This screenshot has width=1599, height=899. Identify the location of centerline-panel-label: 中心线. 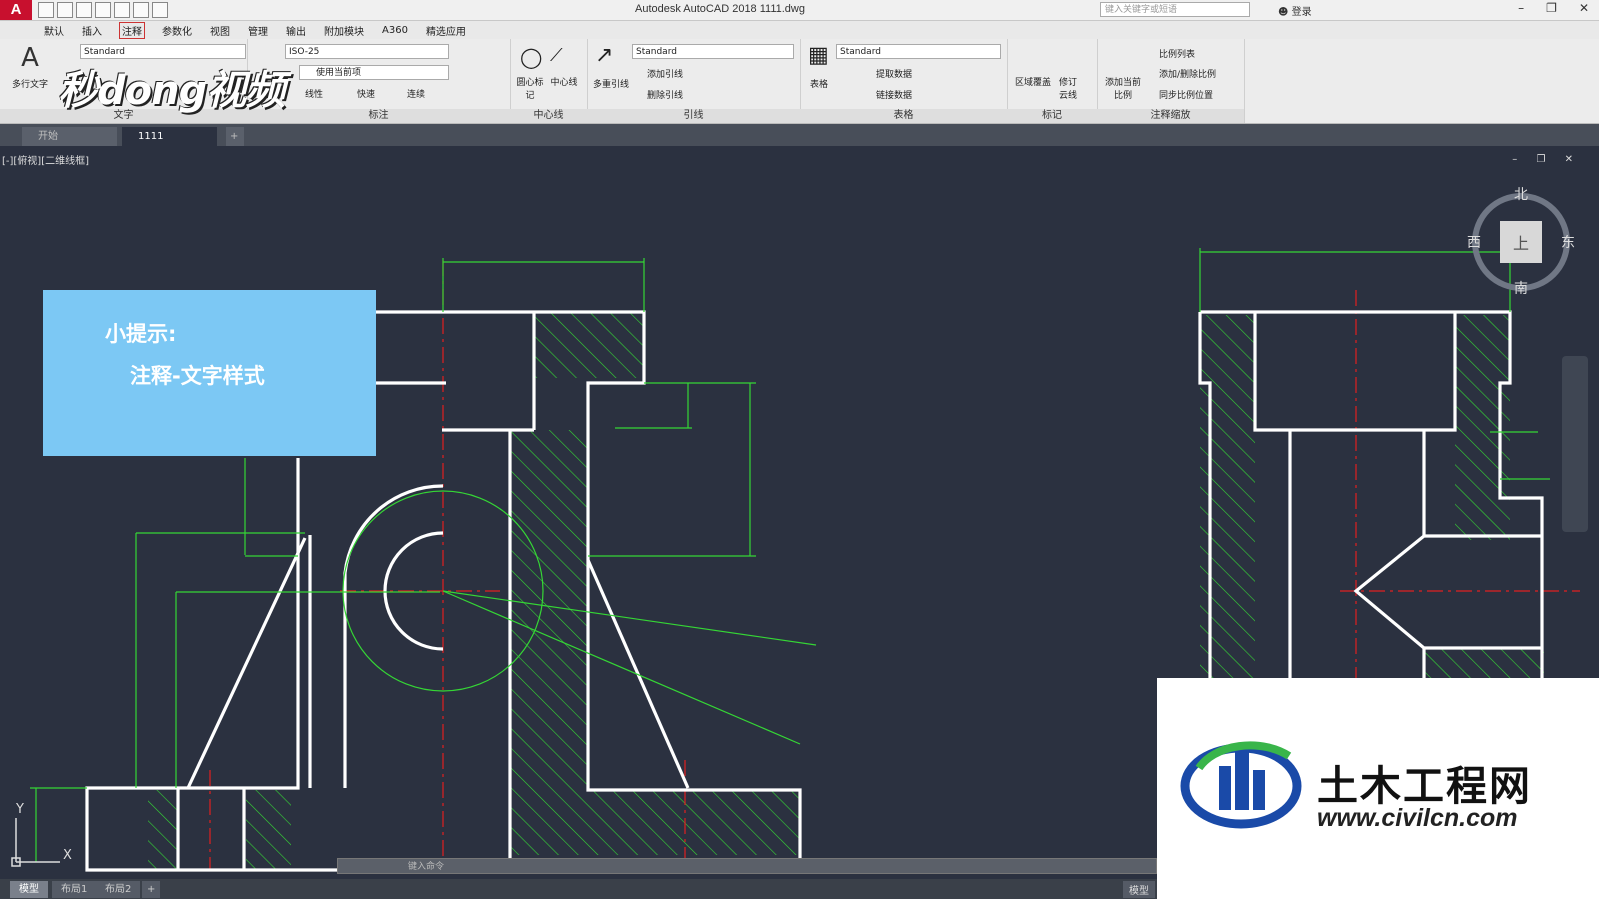
(548, 116).